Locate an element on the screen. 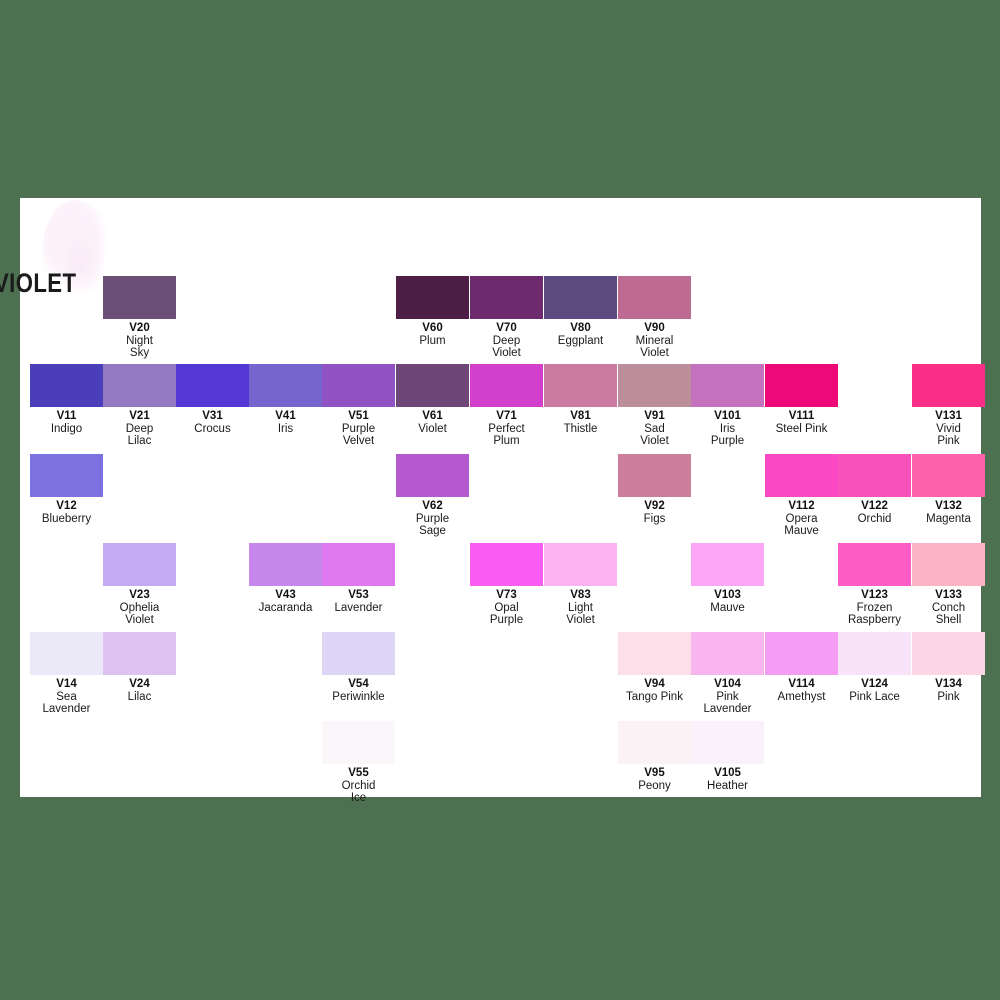  swatch-cell: V80 Eggplant is located at coordinates (580, 311).